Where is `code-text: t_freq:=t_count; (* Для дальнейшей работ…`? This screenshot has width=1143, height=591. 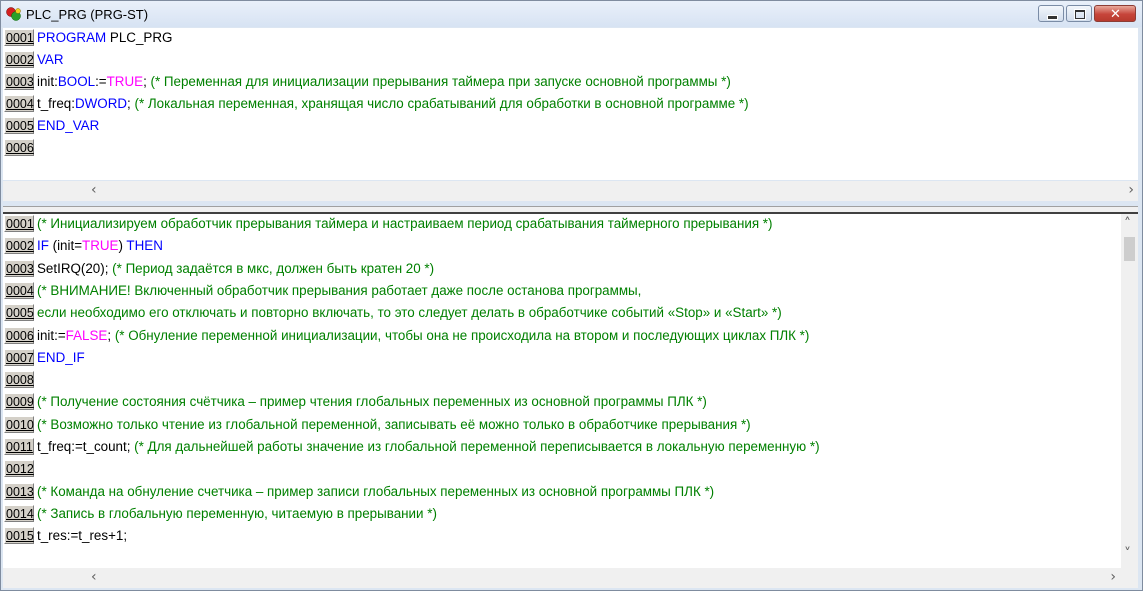 code-text: t_freq:=t_count; (* Для дальнейшей работ… is located at coordinates (428, 446).